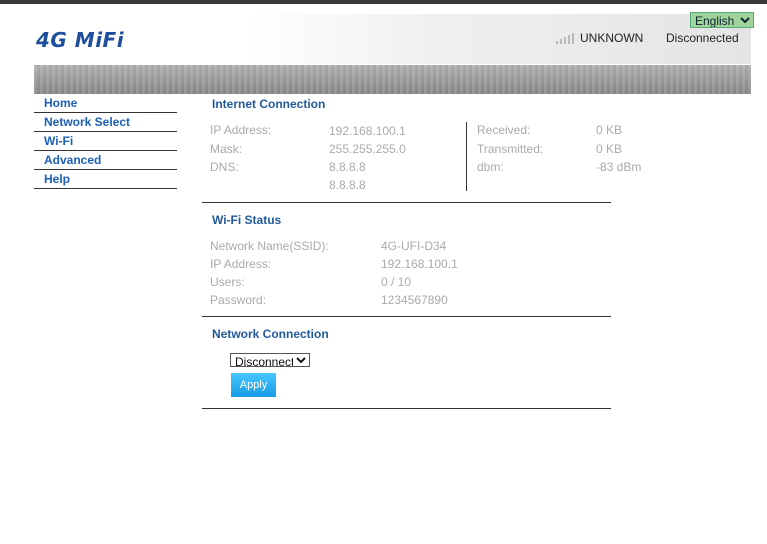 This screenshot has width=767, height=544. Describe the element at coordinates (105, 179) in the screenshot. I see `menu-item-help: Help` at that location.